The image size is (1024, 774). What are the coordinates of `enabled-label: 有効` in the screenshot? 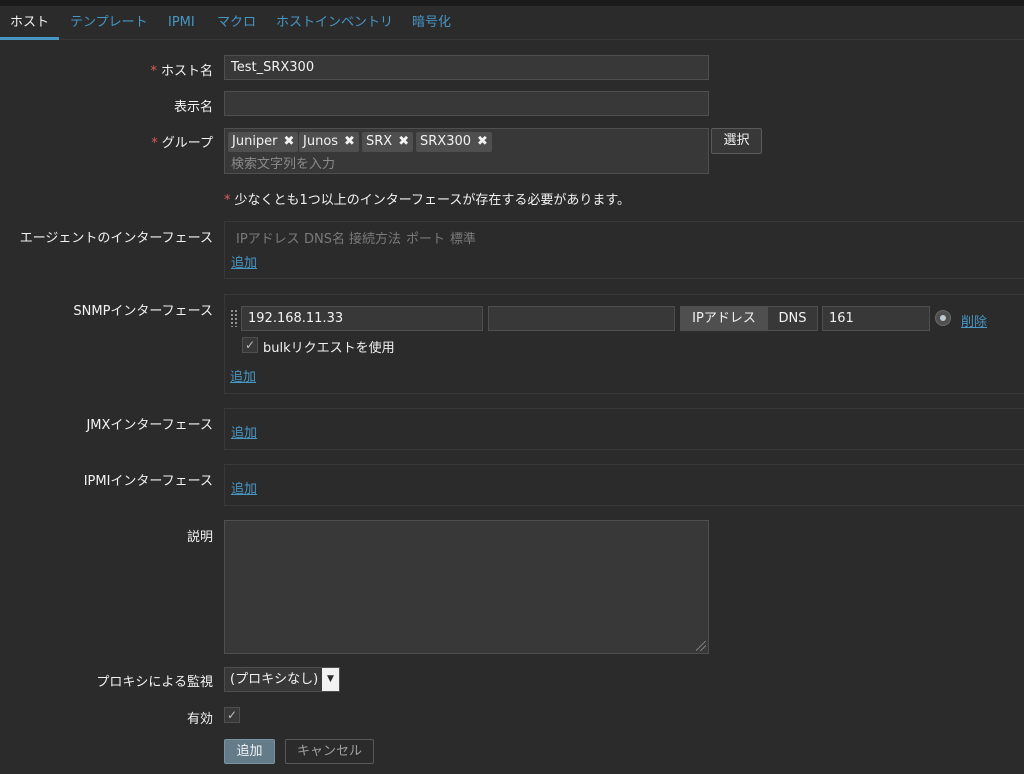 It's located at (199, 719).